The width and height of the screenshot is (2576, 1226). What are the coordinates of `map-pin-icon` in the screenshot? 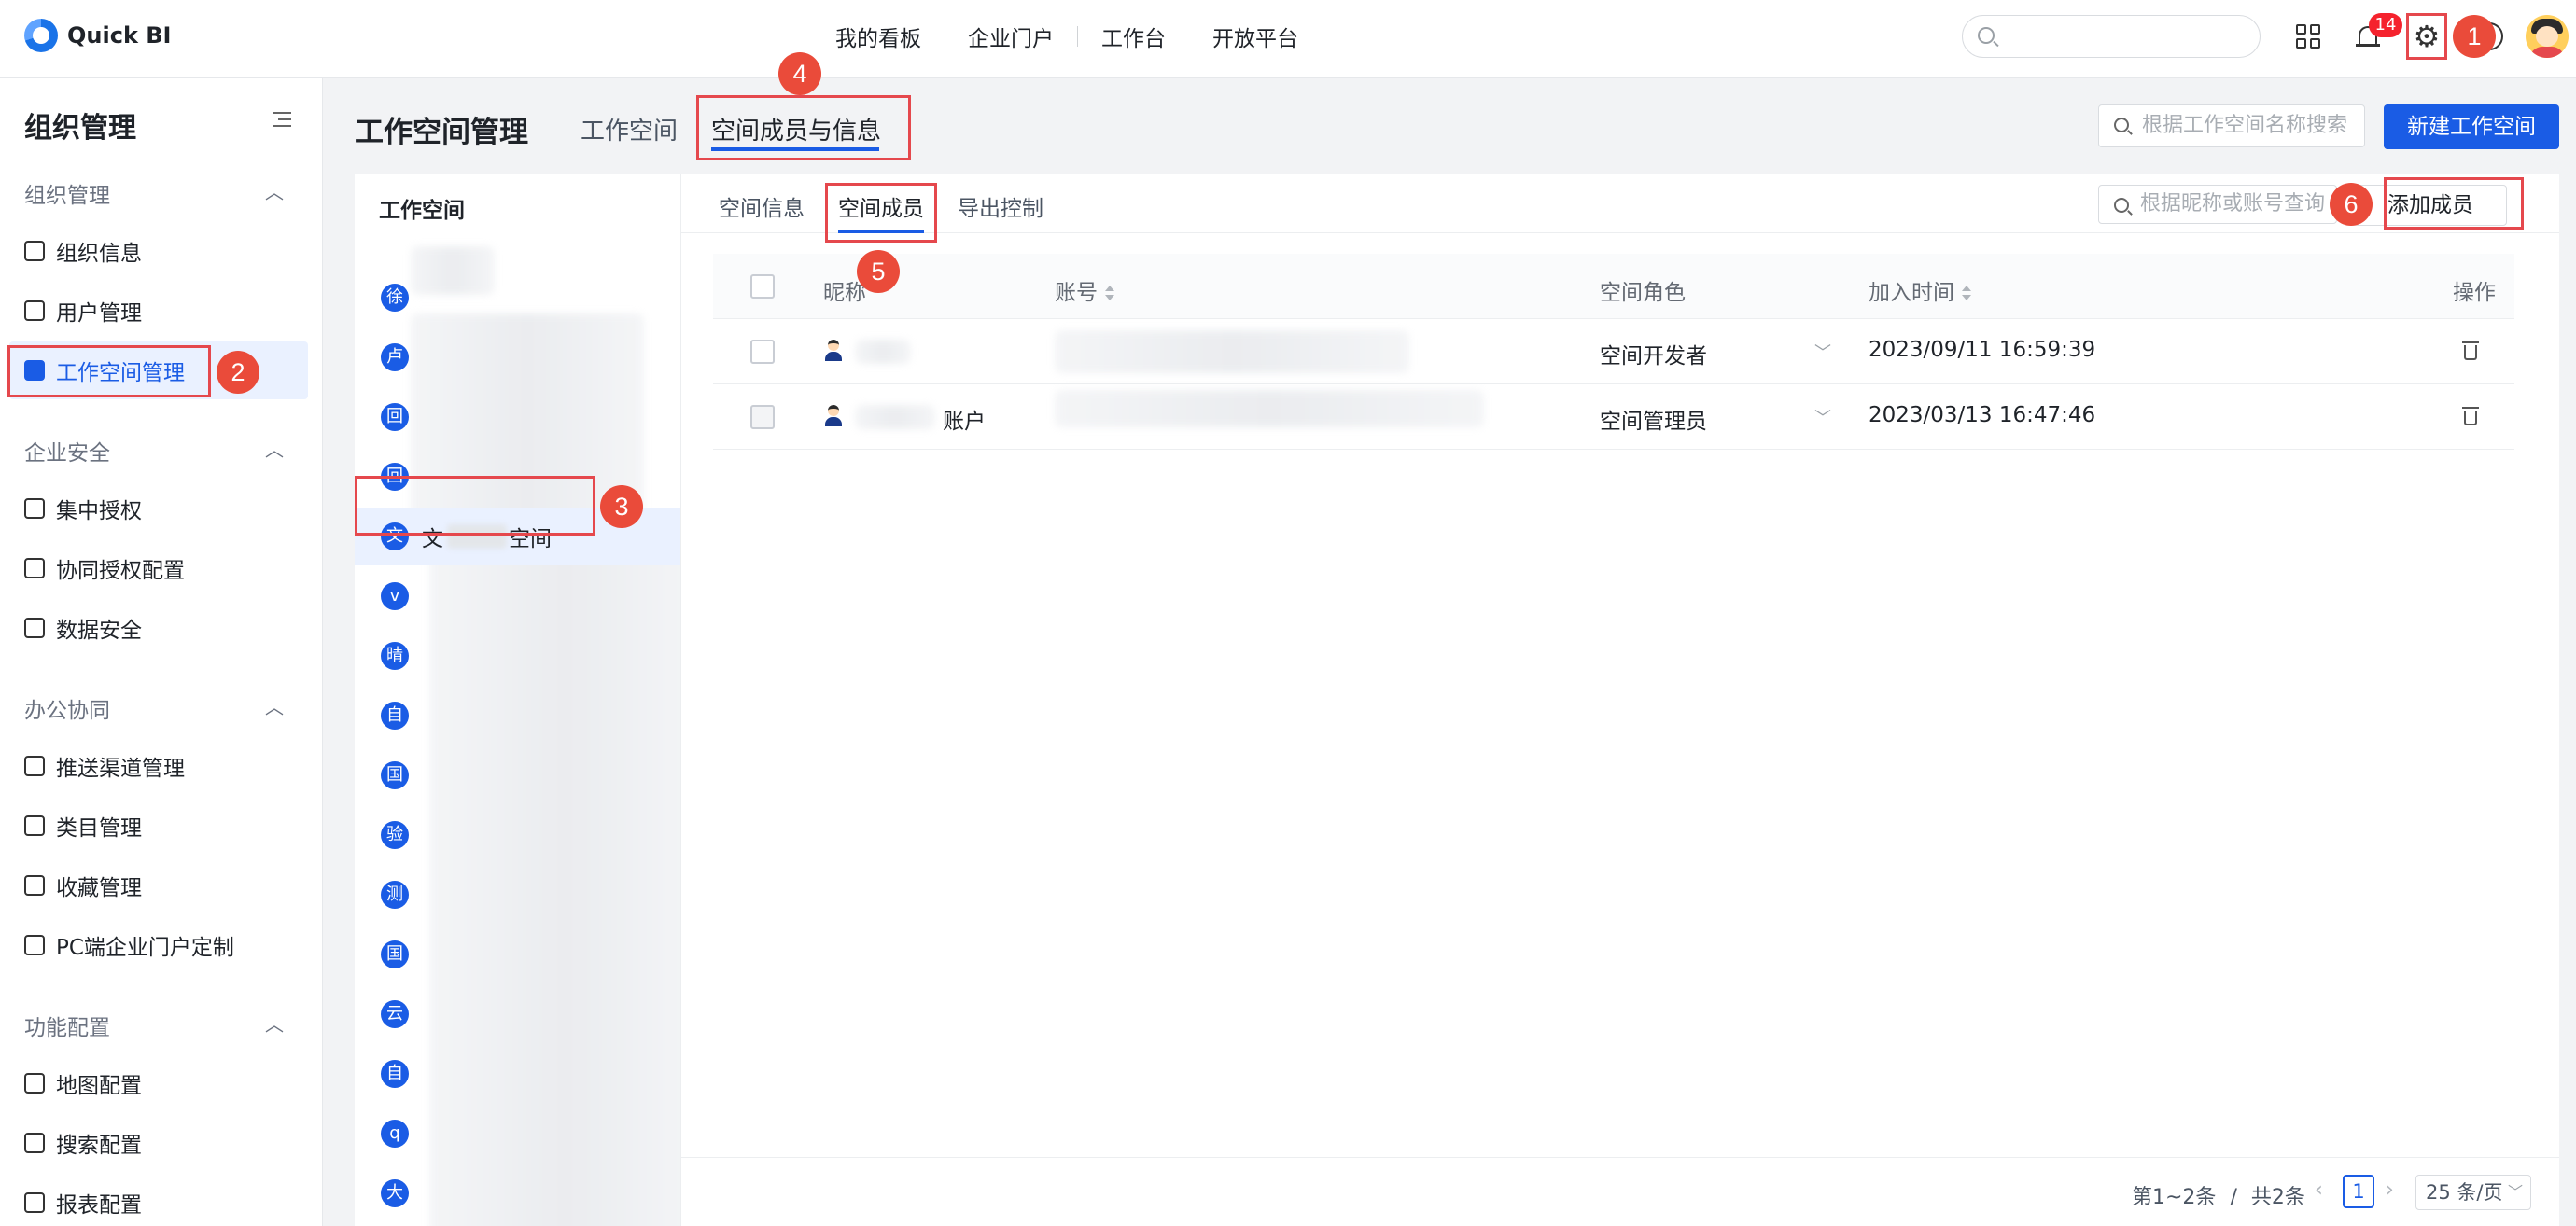 It's located at (34, 1083).